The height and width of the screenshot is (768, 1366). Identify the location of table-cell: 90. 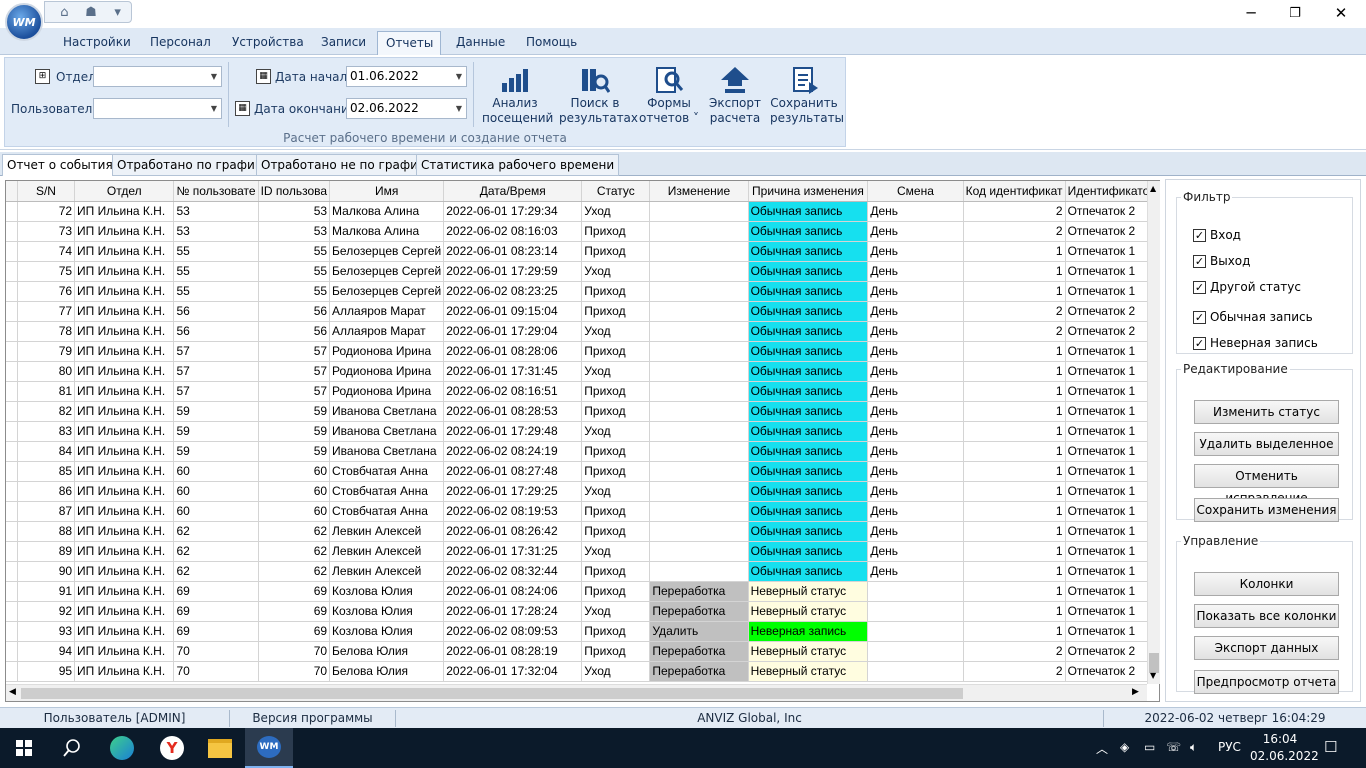
(46, 571).